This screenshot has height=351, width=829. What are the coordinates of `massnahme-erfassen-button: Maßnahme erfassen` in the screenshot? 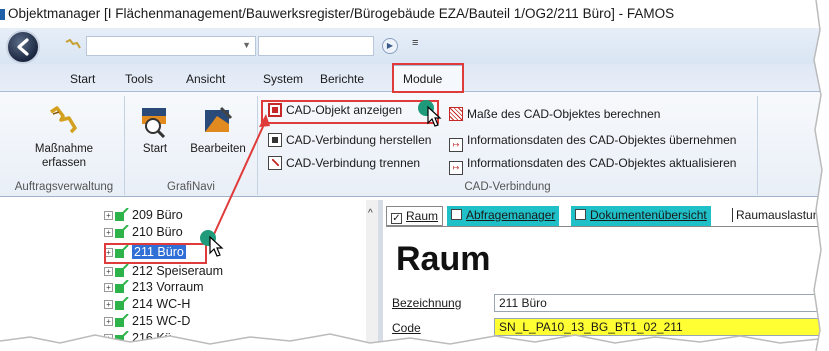 It's located at (64, 137).